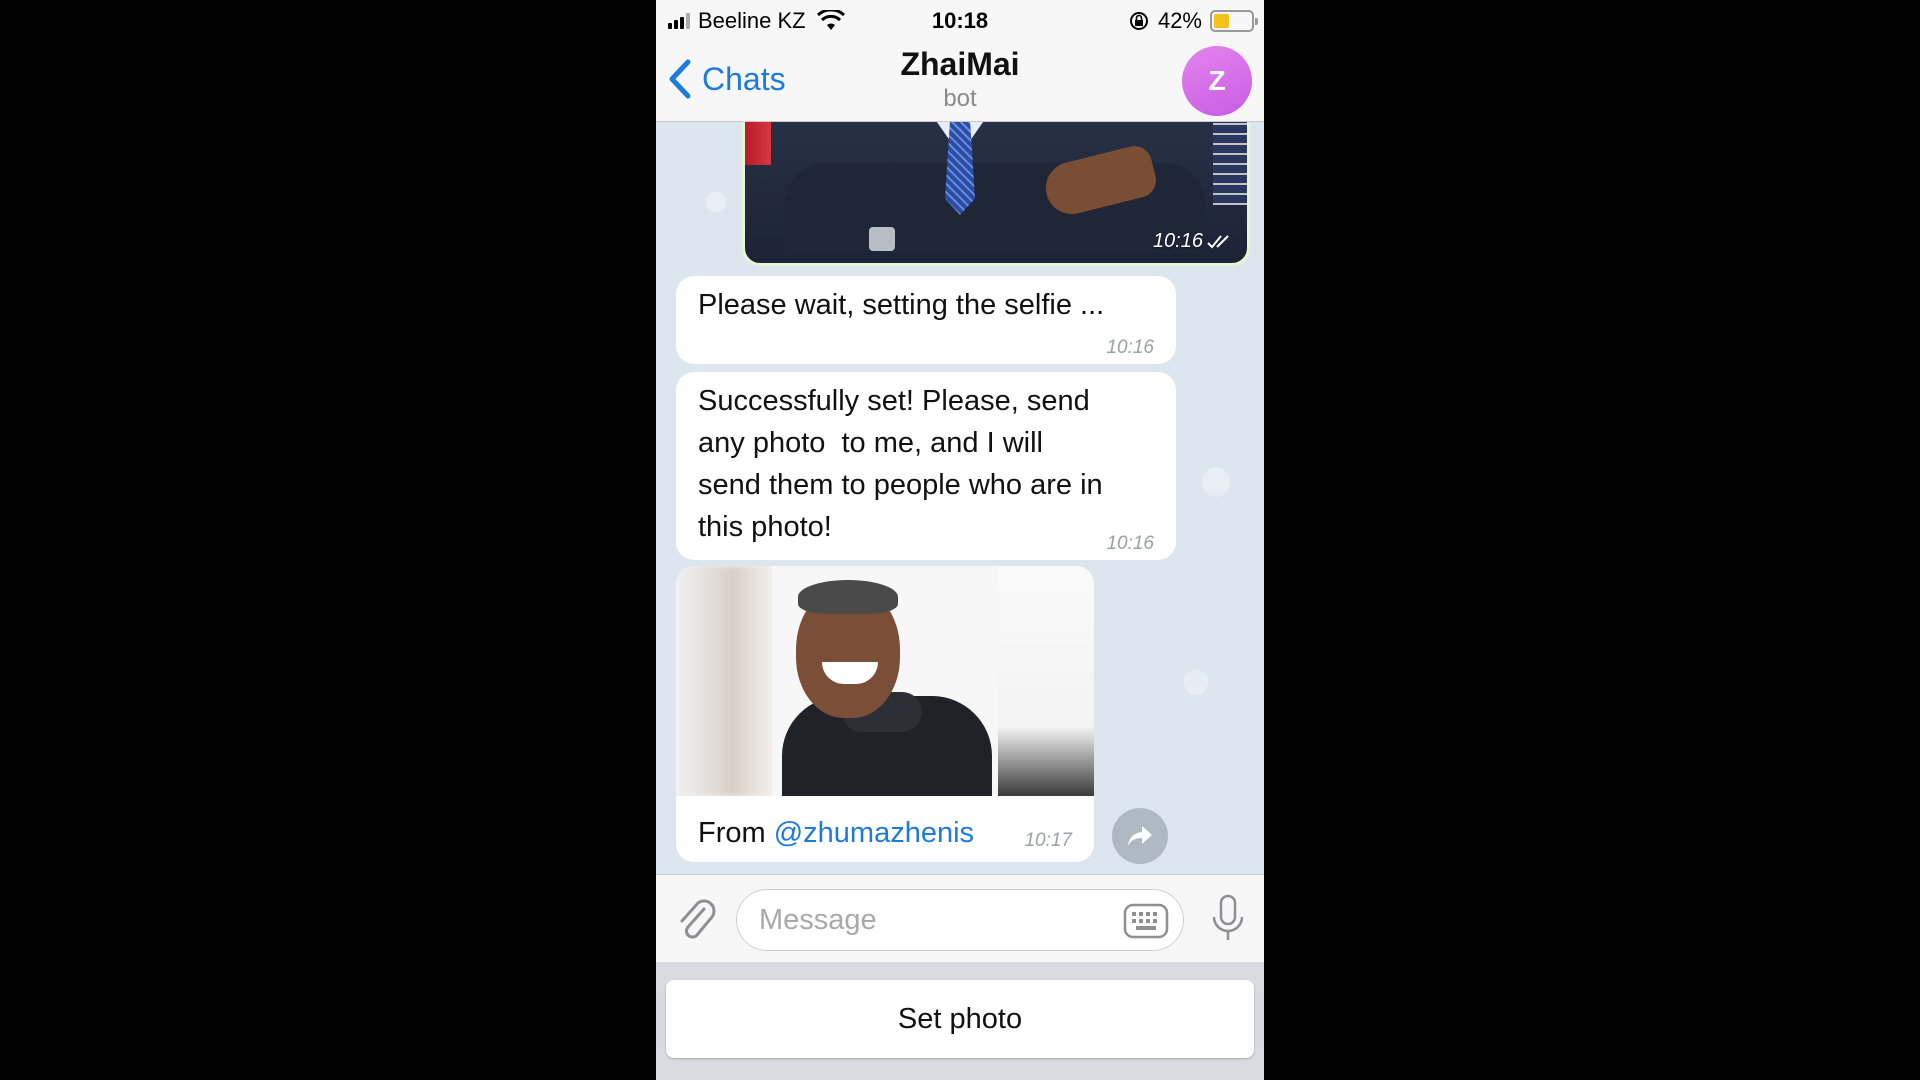 The width and height of the screenshot is (1920, 1080). I want to click on photo-tie, so click(960, 168).